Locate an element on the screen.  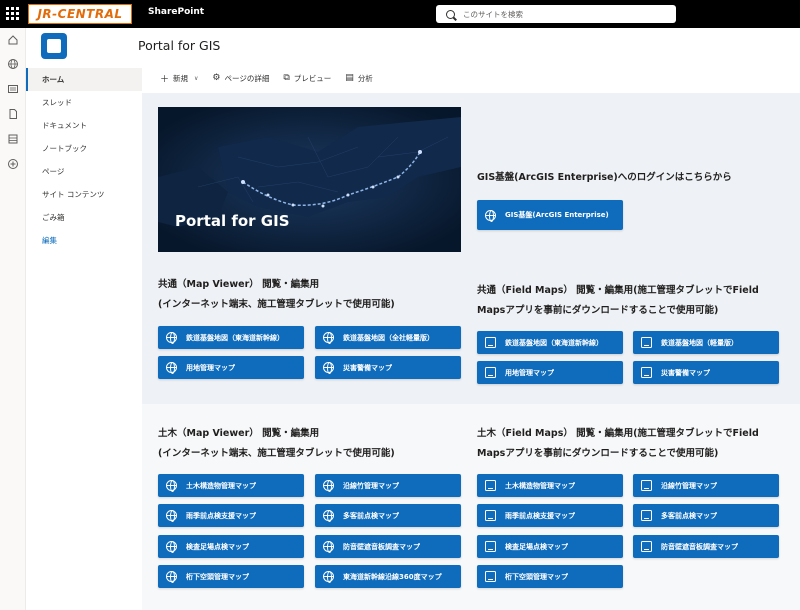
nav-item-recycle-bin: ごみ箱 is located at coordinates (84, 217).